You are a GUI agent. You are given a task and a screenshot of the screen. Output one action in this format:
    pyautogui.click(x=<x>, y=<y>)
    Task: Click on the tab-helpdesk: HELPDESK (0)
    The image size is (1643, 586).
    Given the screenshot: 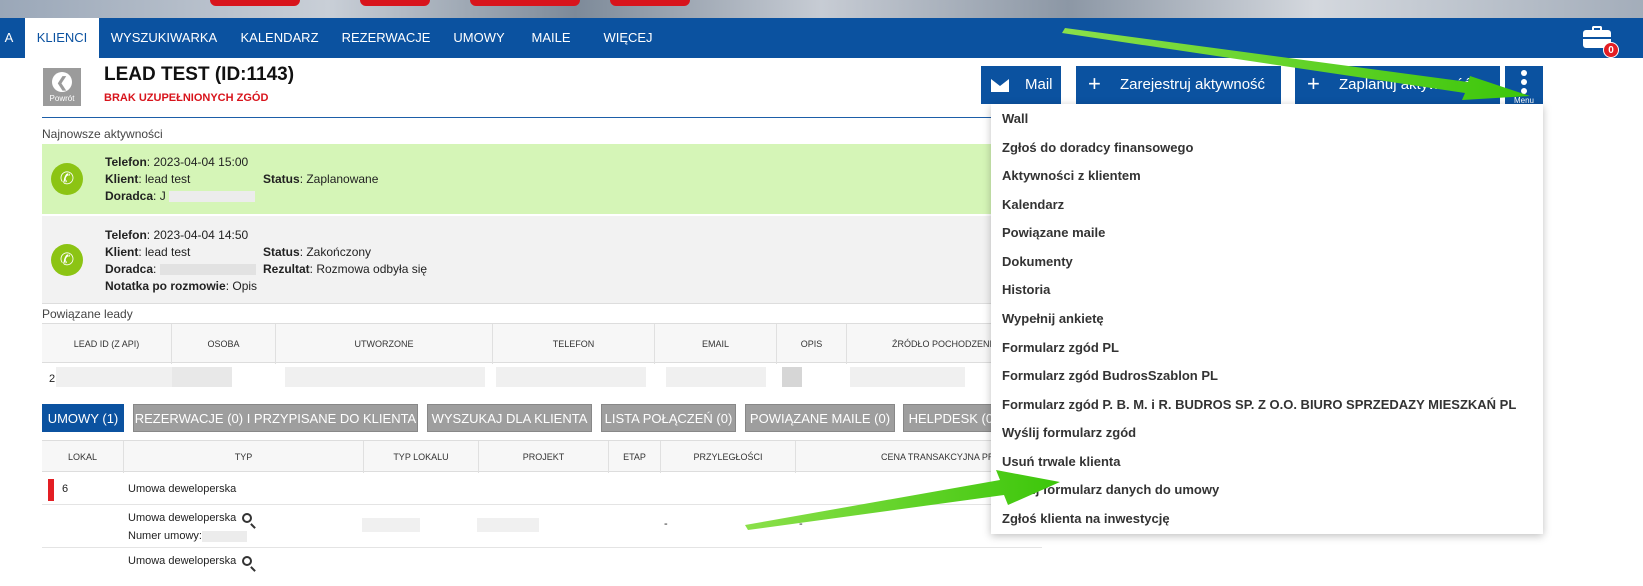 What is the action you would take?
    pyautogui.click(x=953, y=418)
    